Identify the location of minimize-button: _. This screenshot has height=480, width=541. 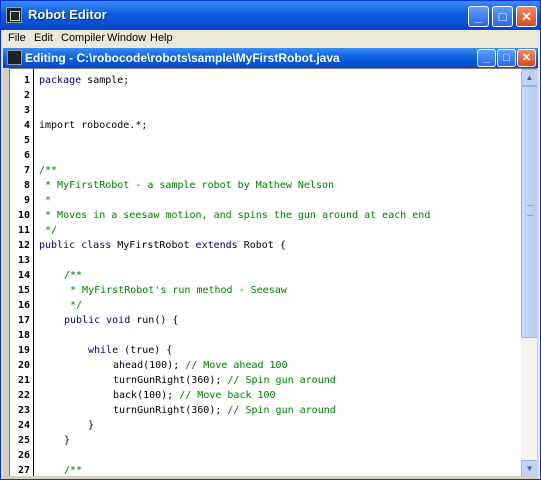
(478, 16).